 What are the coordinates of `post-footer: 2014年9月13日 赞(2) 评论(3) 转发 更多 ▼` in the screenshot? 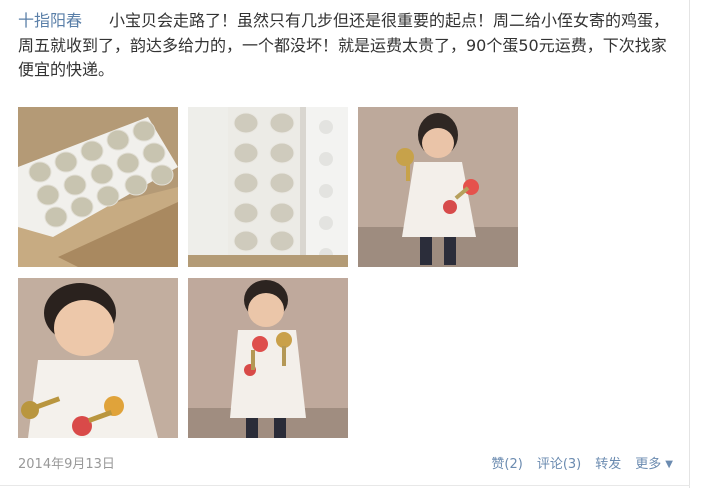 It's located at (345, 465).